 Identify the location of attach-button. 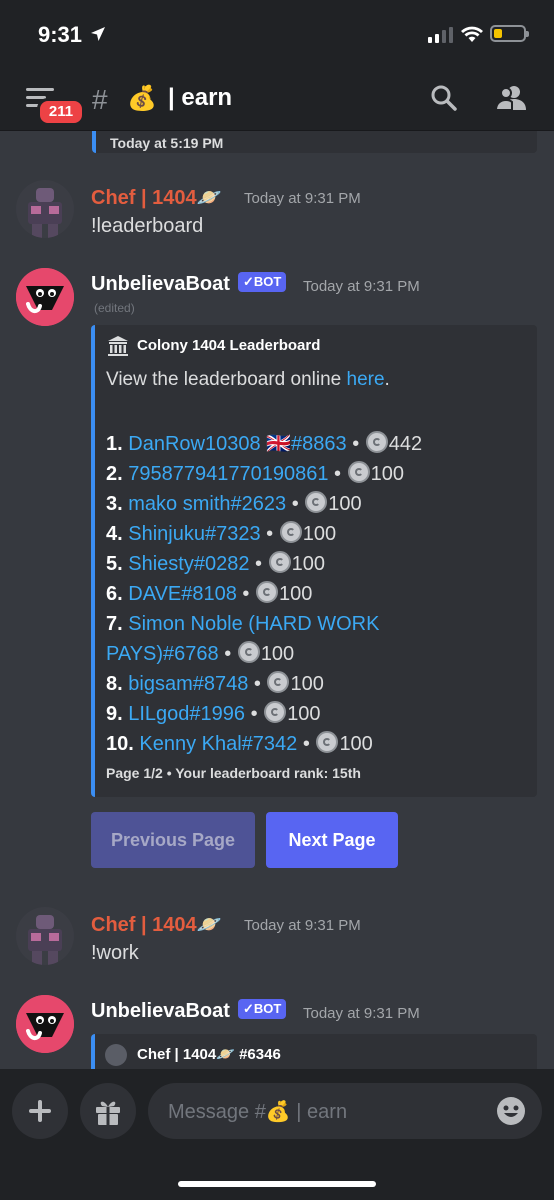
(40, 1111).